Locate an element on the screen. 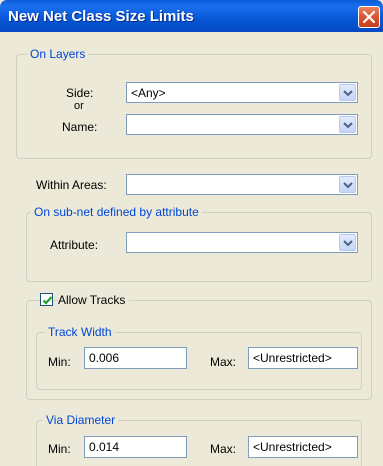  side-select-value: <Any> is located at coordinates (148, 93).